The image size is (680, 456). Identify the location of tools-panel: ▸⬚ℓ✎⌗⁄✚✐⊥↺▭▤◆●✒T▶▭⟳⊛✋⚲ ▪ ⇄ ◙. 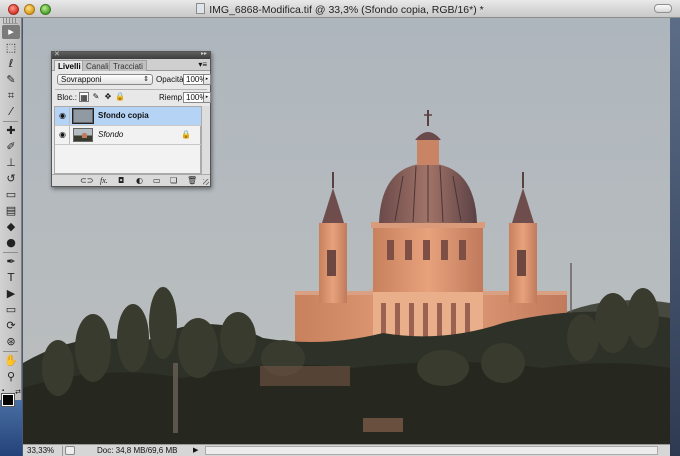
(11, 237).